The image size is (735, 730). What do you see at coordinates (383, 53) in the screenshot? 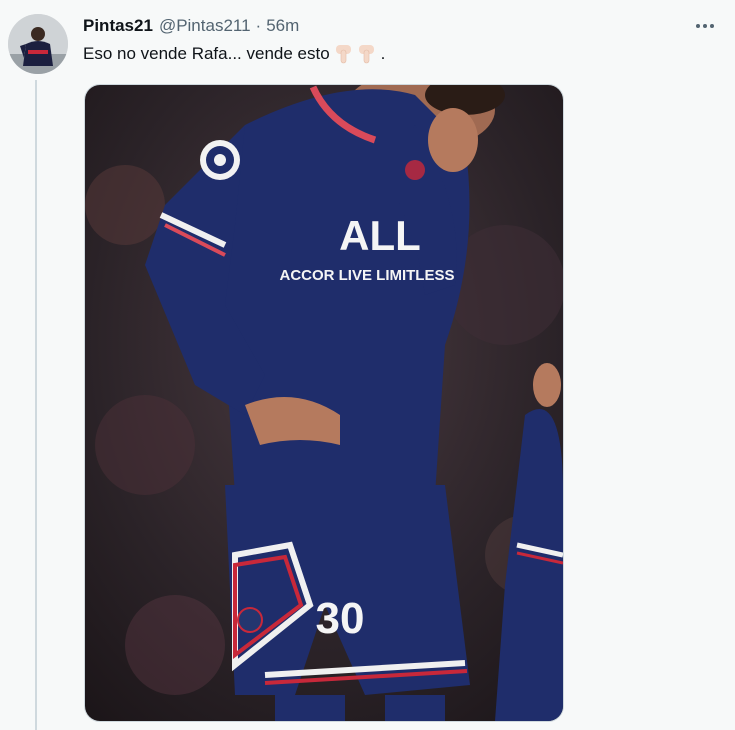
I see `tweet-text-end: .` at bounding box center [383, 53].